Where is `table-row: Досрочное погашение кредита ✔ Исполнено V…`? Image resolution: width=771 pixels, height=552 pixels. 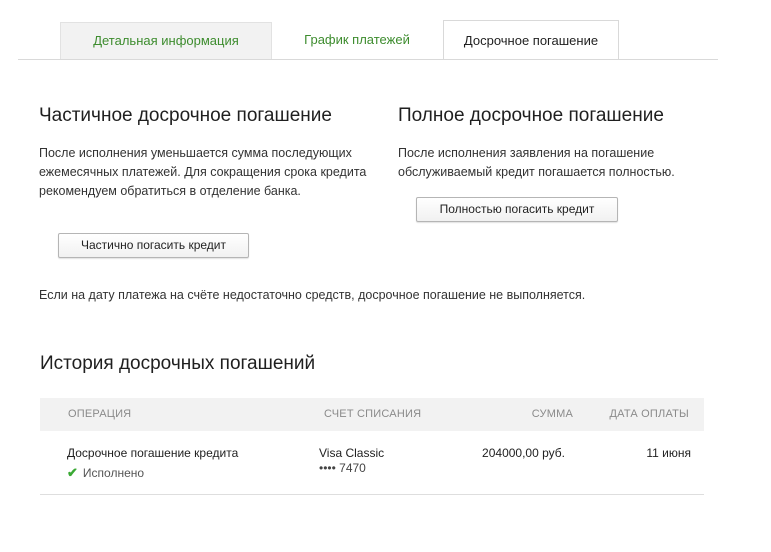 table-row: Досрочное погашение кредита ✔ Исполнено V… is located at coordinates (372, 463).